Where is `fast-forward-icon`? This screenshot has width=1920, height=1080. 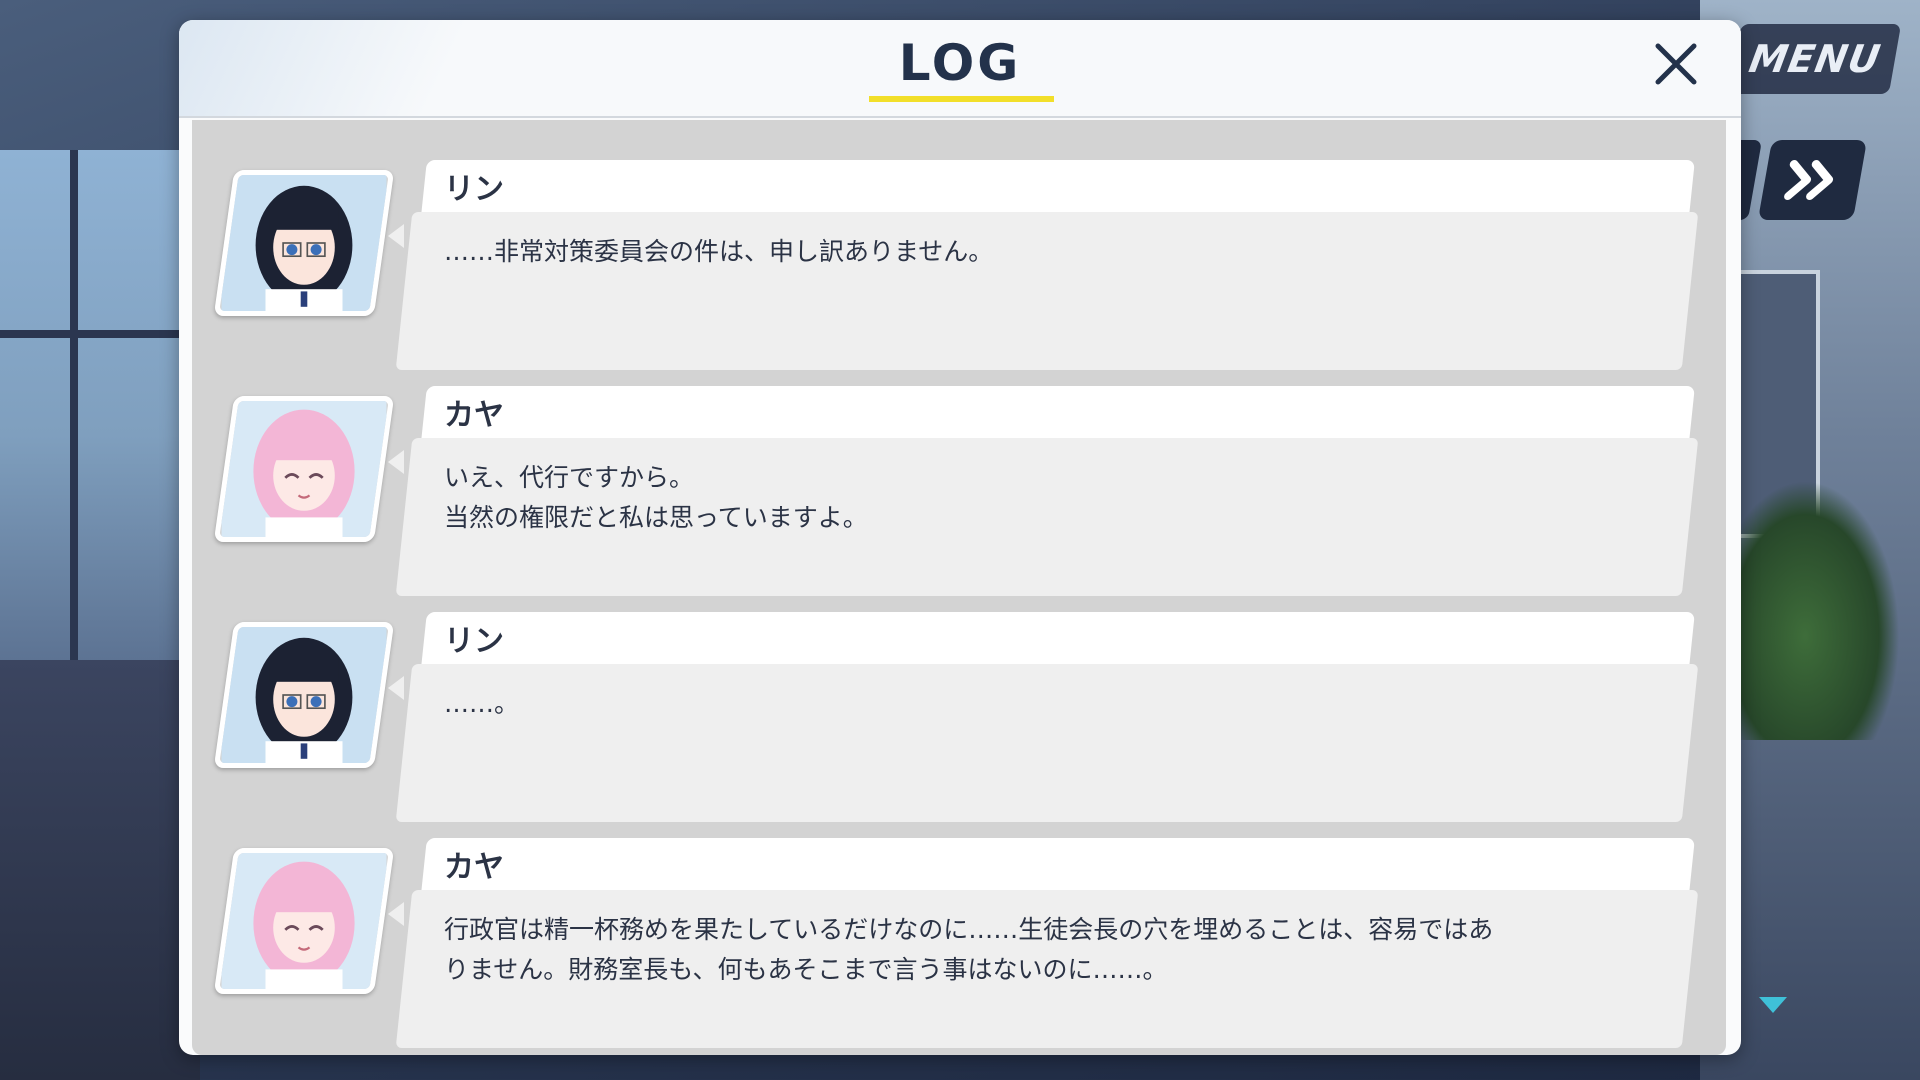 fast-forward-icon is located at coordinates (1808, 180).